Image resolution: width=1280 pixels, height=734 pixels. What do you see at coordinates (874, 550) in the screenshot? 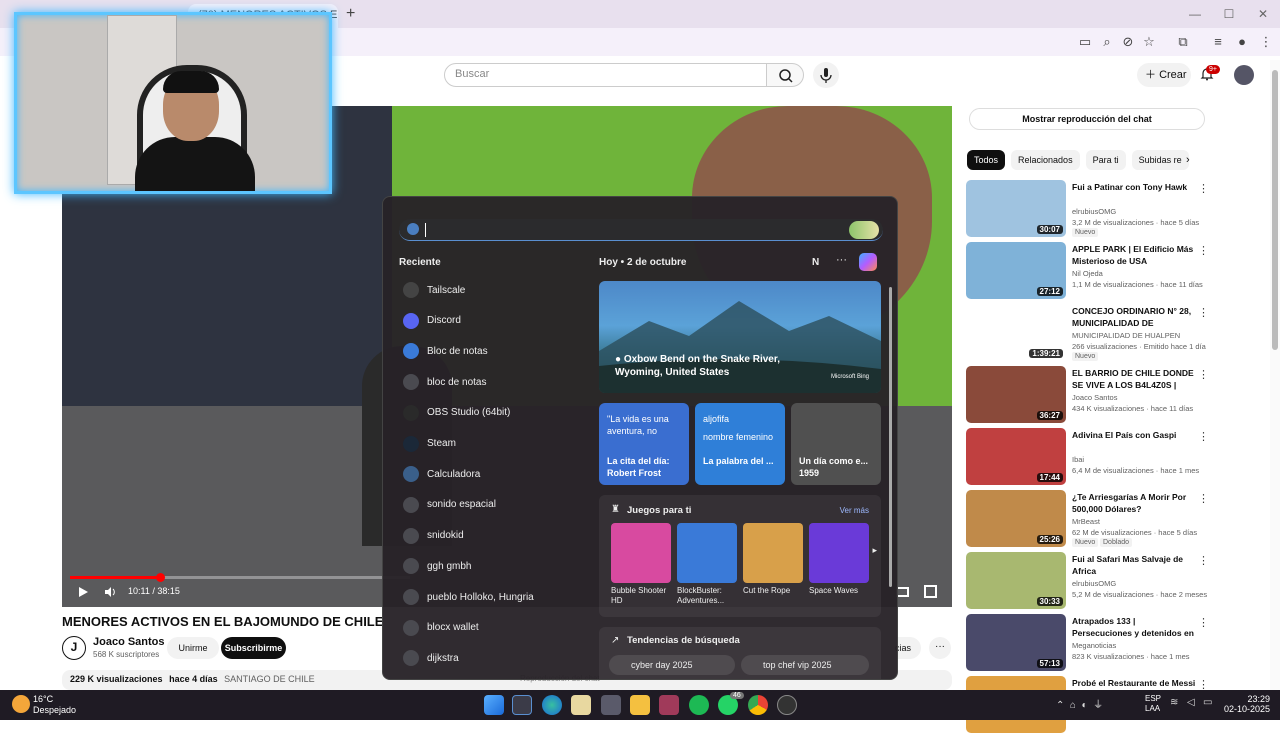
I see `games-next-icon: ▸` at bounding box center [874, 550].